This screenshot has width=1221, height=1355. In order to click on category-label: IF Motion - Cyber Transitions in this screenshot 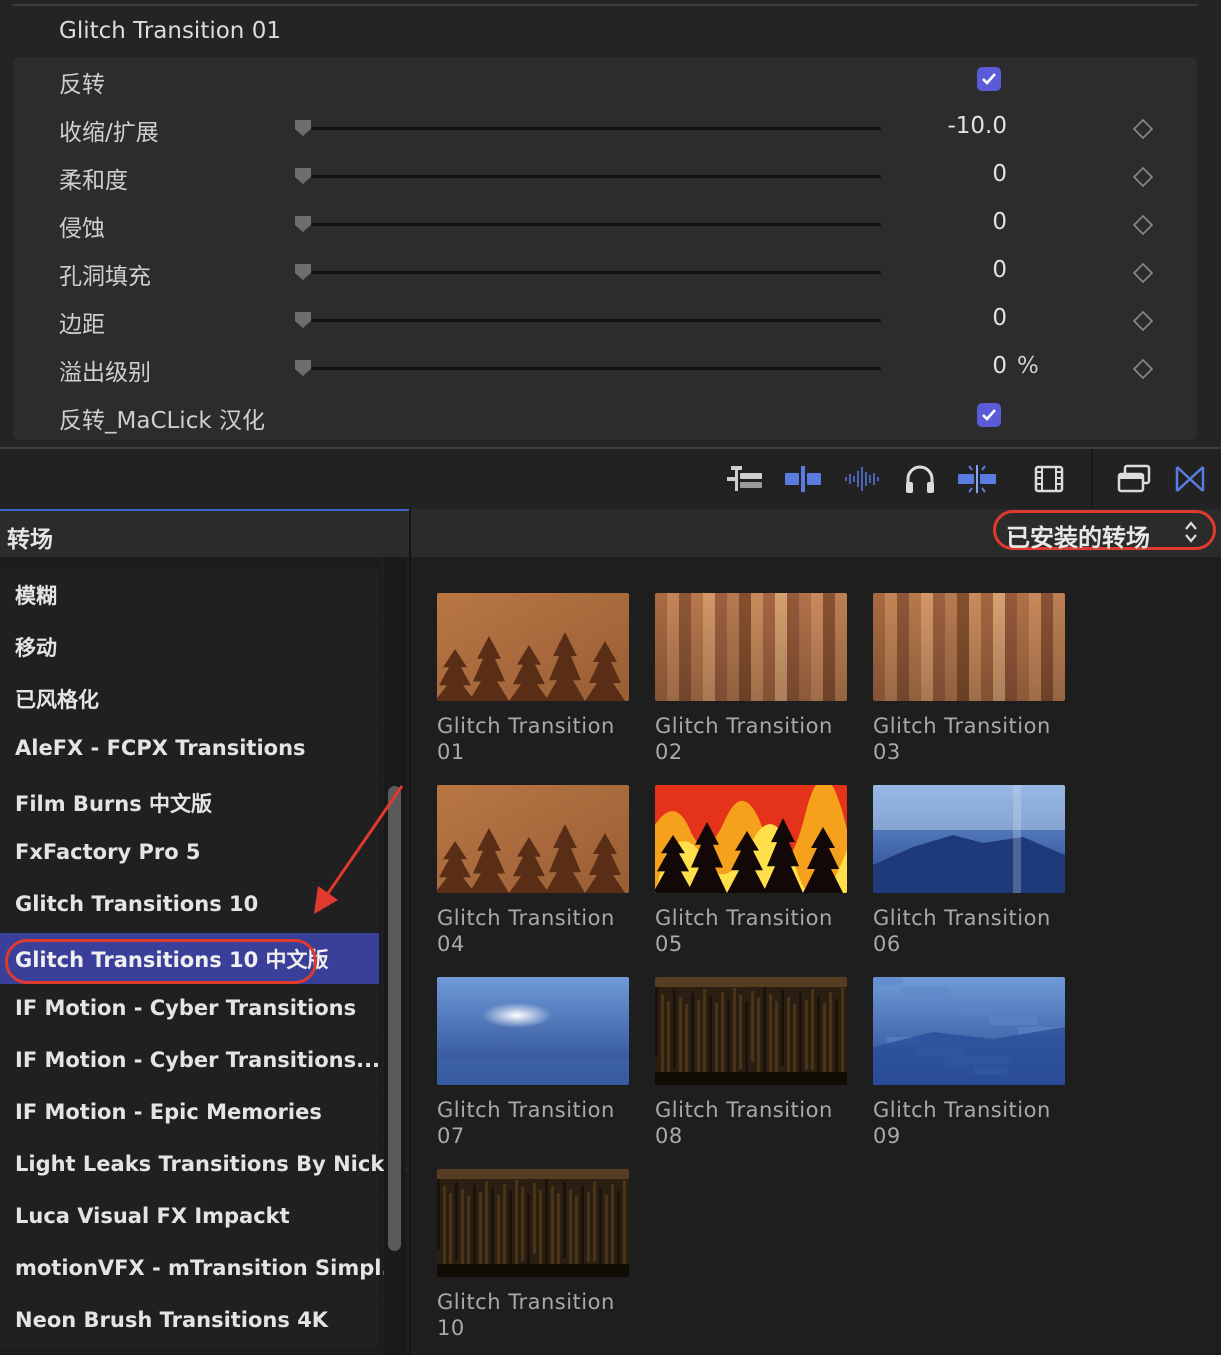, I will do `click(186, 1008)`.